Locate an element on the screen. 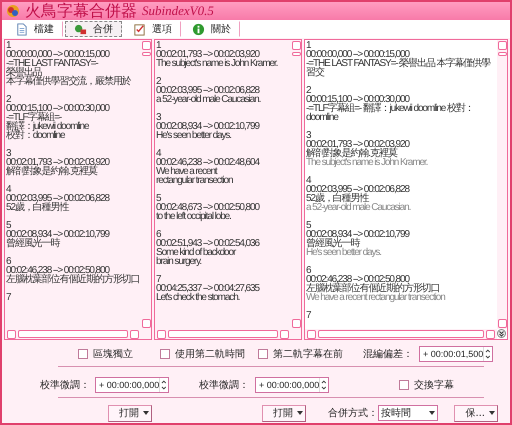 The image size is (512, 425). window-version: SubindexV0.5 is located at coordinates (178, 11).